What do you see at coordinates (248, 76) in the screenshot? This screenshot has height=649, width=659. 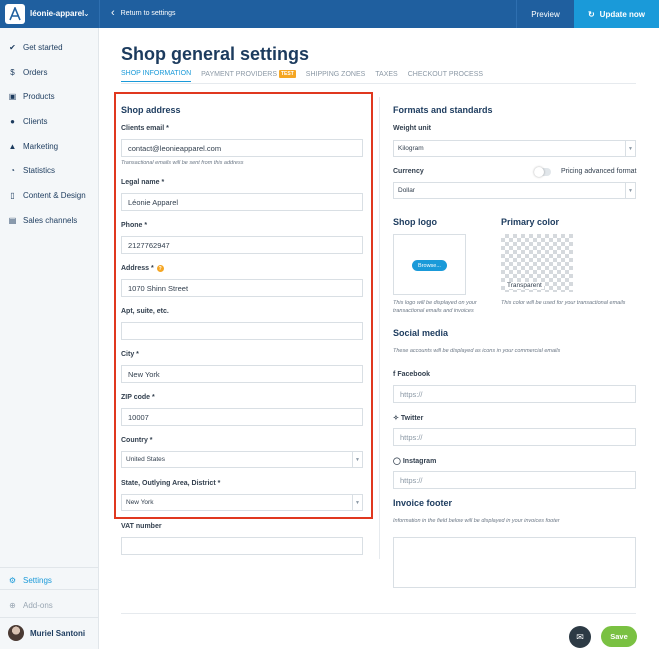 I see `tab-payment-providers: PAYMENT PROVIDERS TEST` at bounding box center [248, 76].